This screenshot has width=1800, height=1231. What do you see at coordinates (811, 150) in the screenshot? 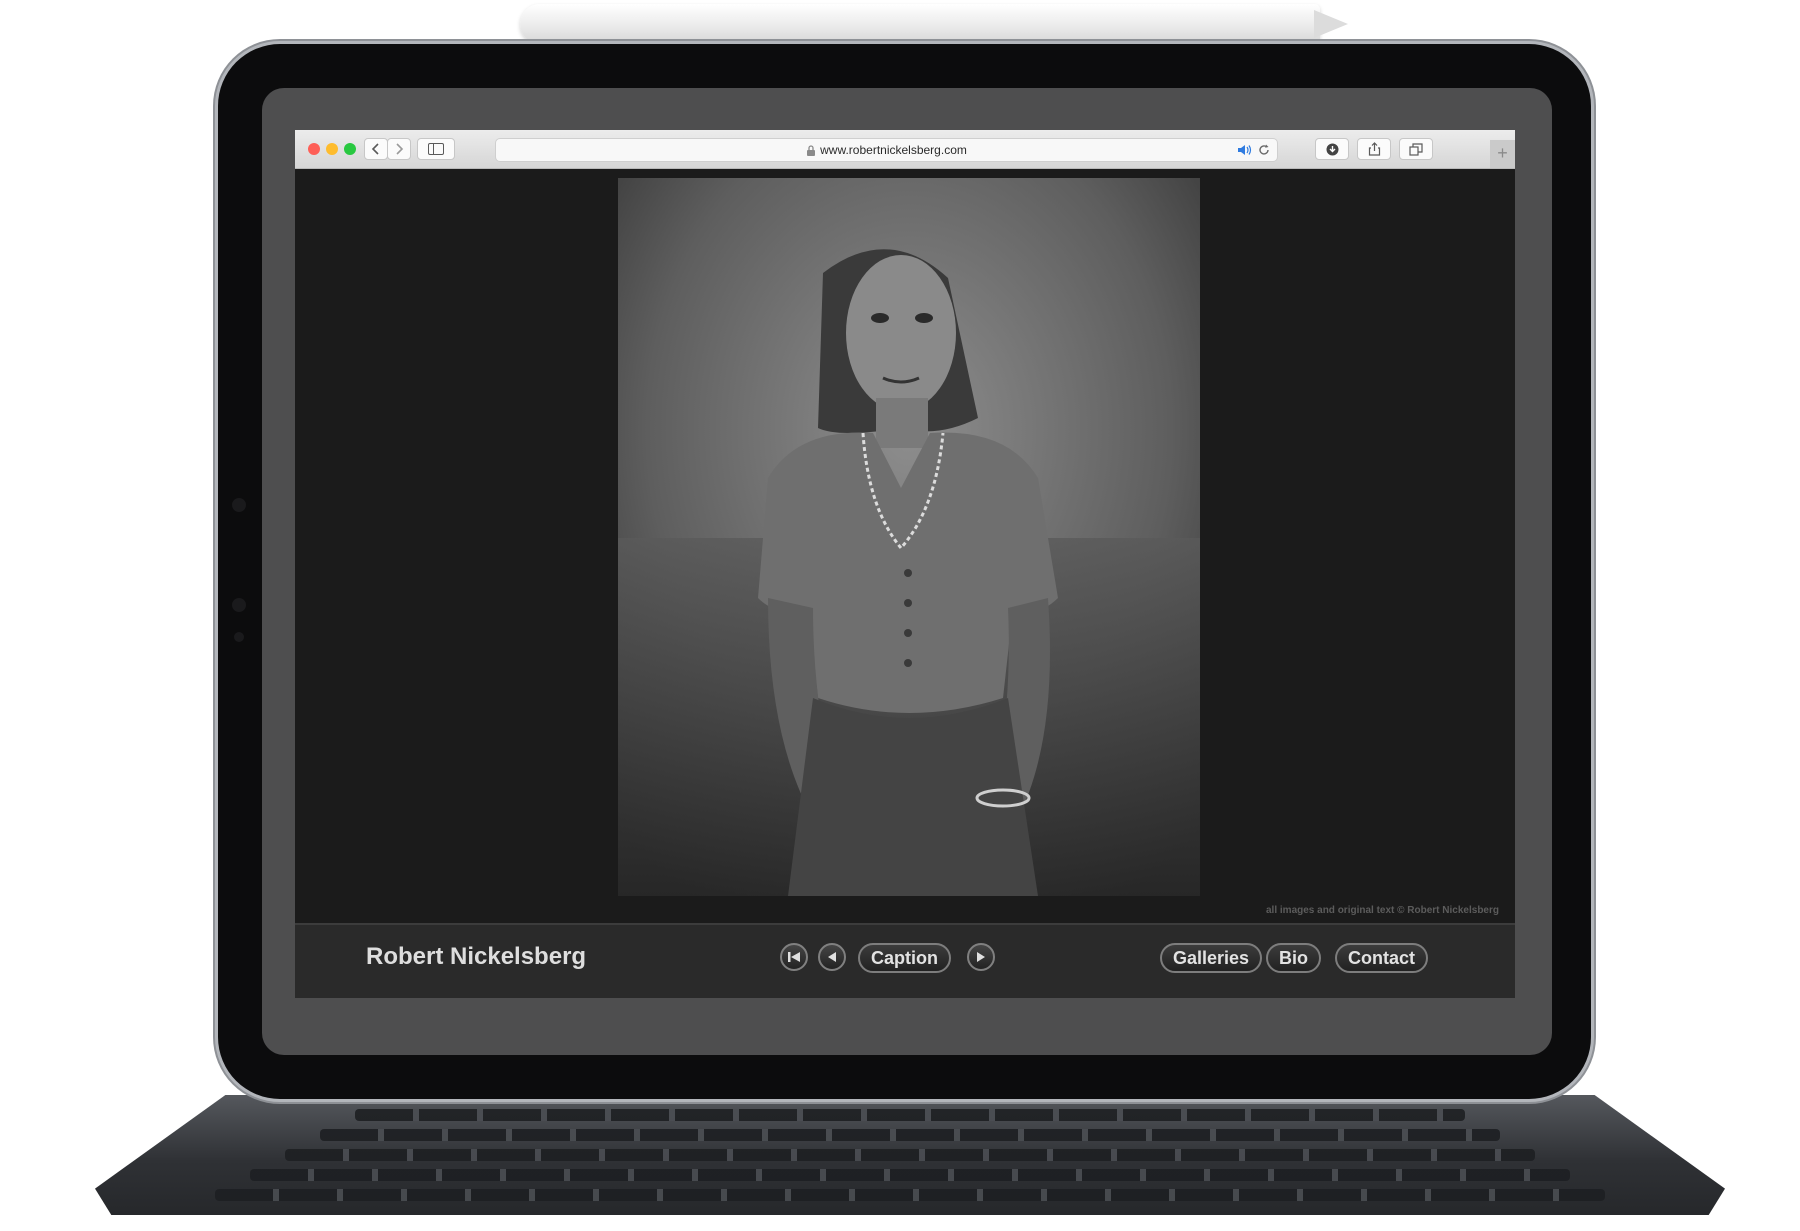
I see `lock-icon` at bounding box center [811, 150].